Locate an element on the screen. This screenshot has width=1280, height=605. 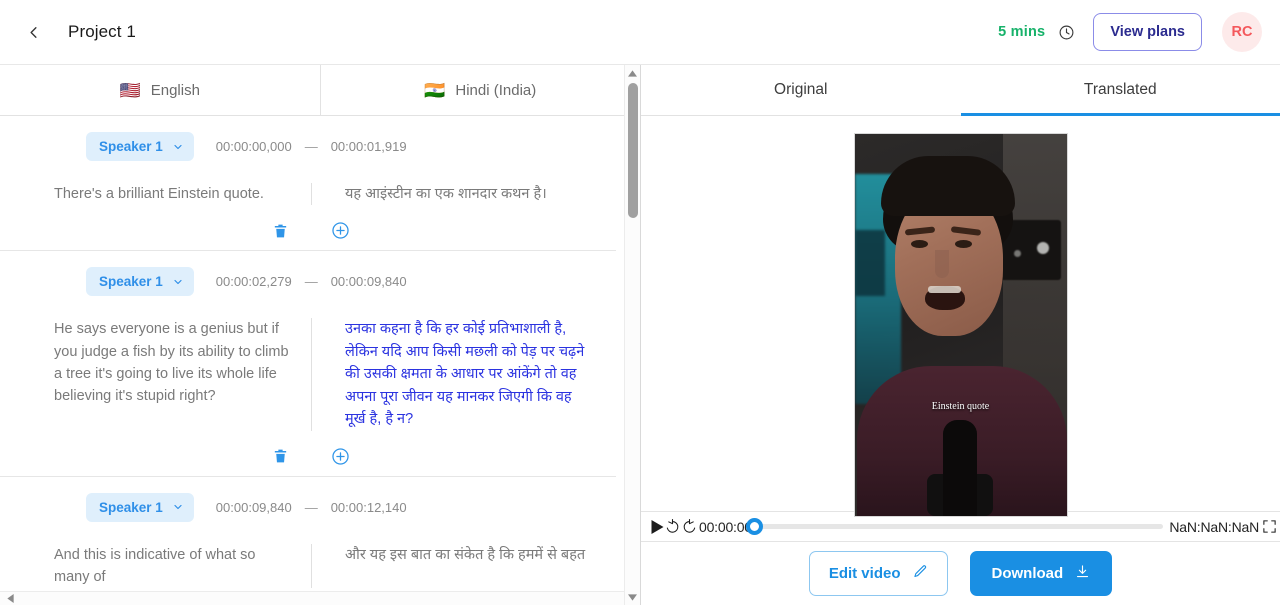
seek-thumb is located at coordinates (754, 526).